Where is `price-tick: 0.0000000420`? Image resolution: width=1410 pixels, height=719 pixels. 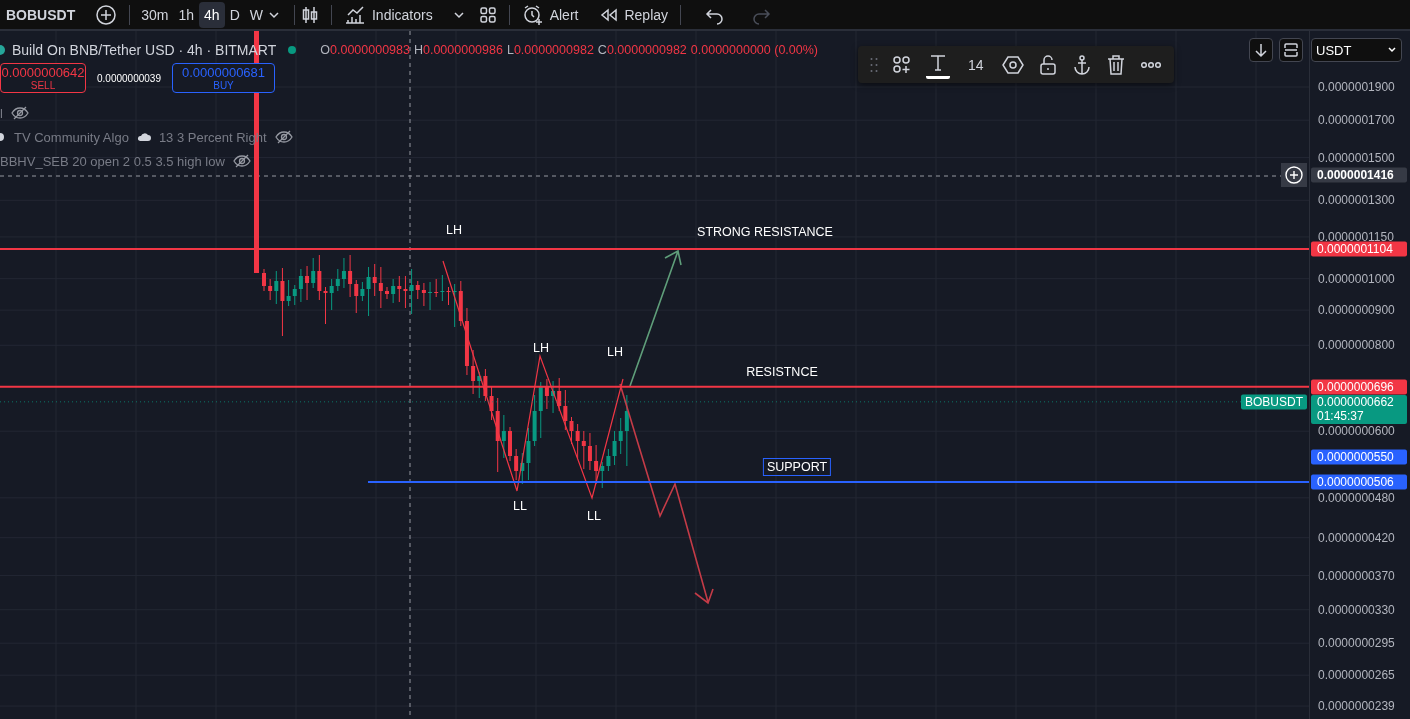 price-tick: 0.0000000420 is located at coordinates (1356, 537).